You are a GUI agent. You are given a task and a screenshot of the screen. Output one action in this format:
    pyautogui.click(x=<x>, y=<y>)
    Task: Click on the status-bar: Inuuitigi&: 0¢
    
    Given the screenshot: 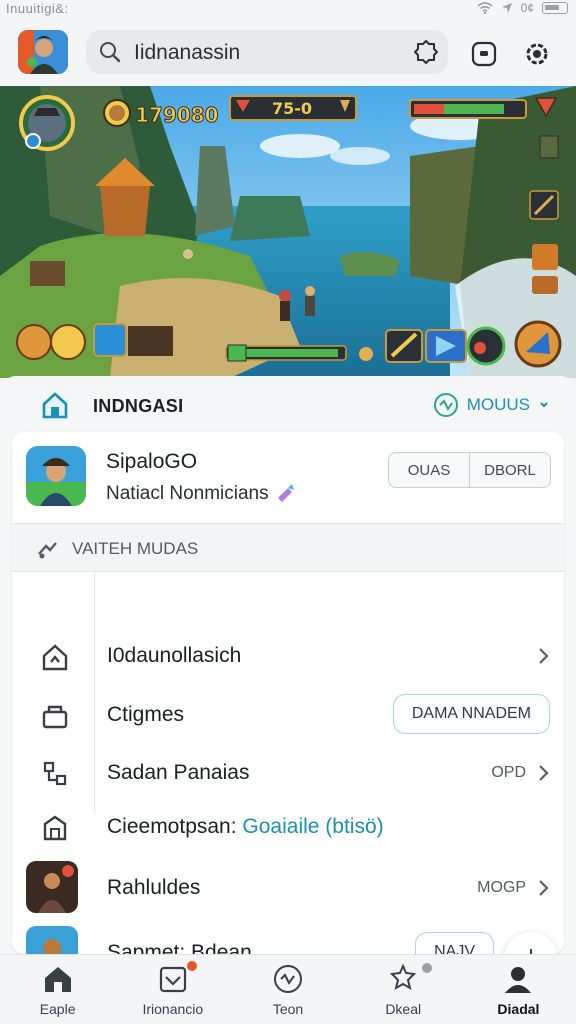 What is the action you would take?
    pyautogui.click(x=288, y=9)
    